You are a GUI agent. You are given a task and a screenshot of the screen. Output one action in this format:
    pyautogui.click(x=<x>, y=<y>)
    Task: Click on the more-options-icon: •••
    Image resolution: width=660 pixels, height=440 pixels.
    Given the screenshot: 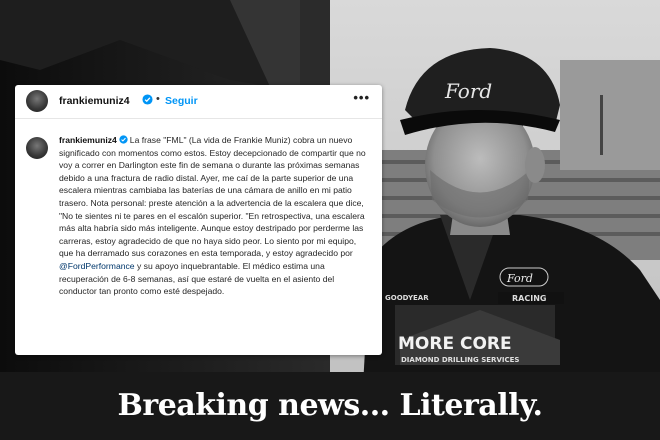 What is the action you would take?
    pyautogui.click(x=361, y=97)
    